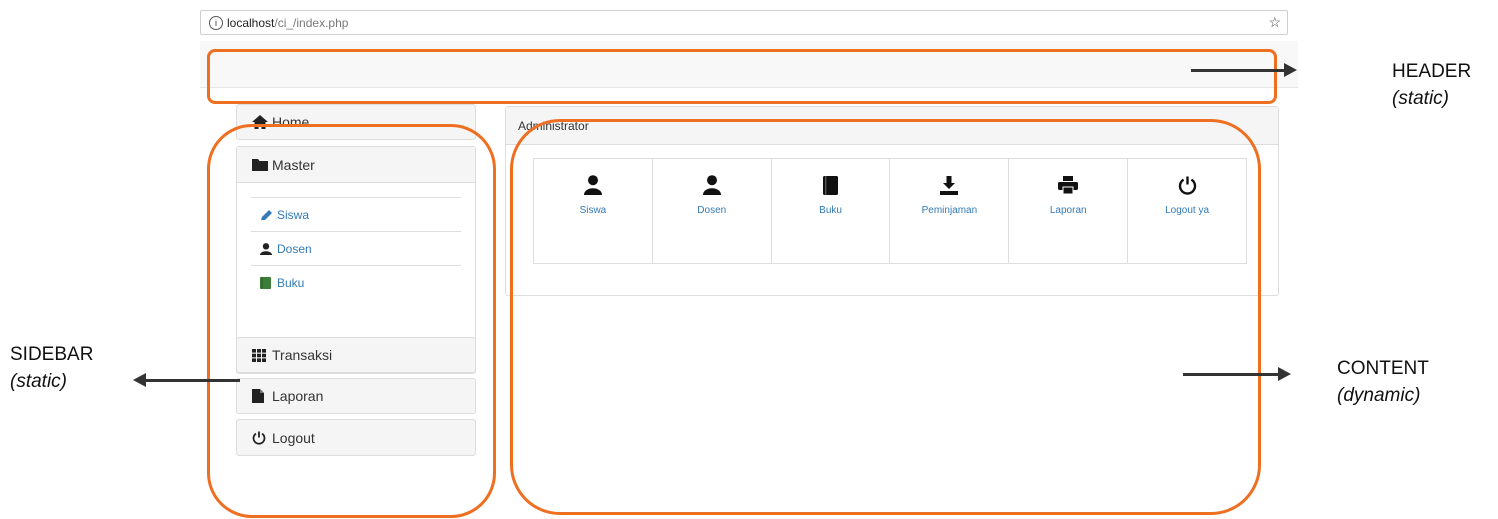 The width and height of the screenshot is (1498, 519). I want to click on content-annotation: CONTENT (dynamic), so click(1383, 382).